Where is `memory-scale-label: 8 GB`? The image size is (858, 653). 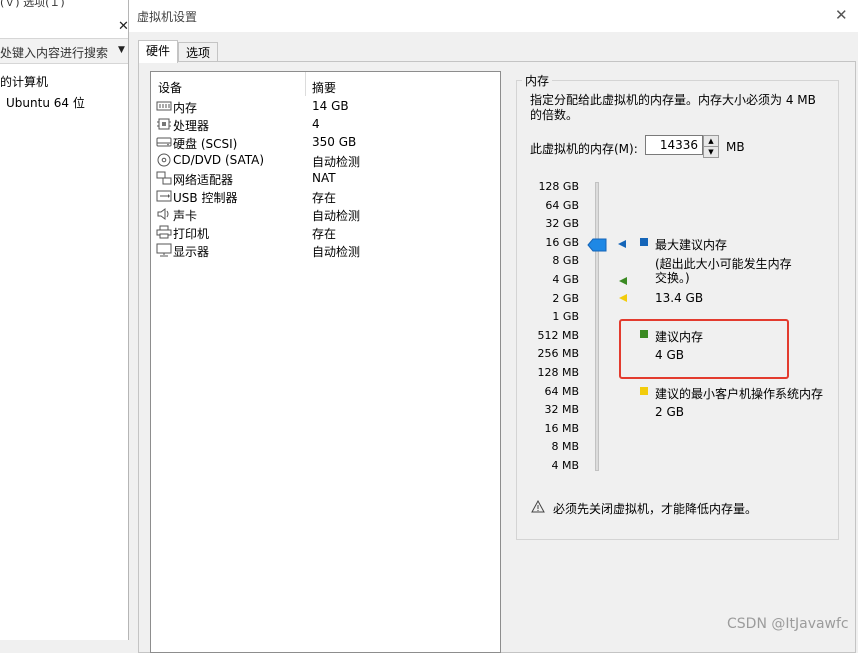
memory-scale-label: 8 GB is located at coordinates (565, 260).